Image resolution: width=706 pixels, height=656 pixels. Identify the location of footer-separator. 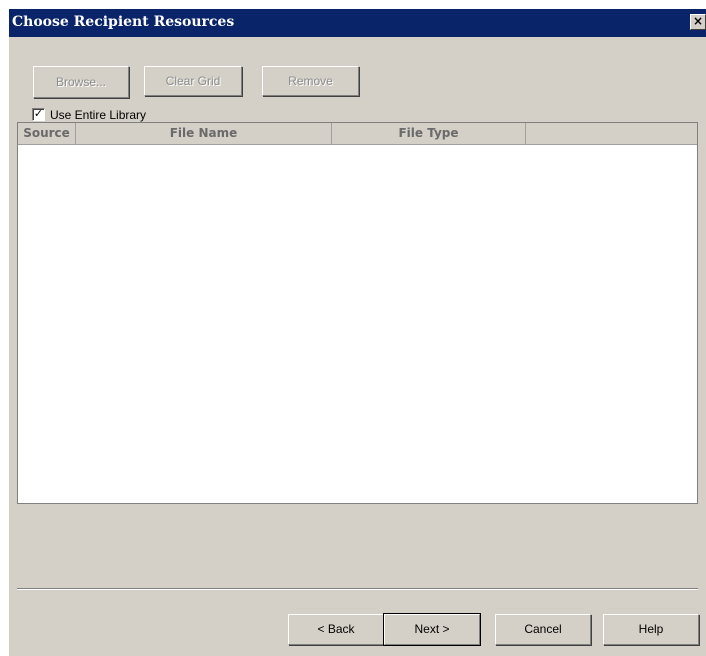
(357, 589).